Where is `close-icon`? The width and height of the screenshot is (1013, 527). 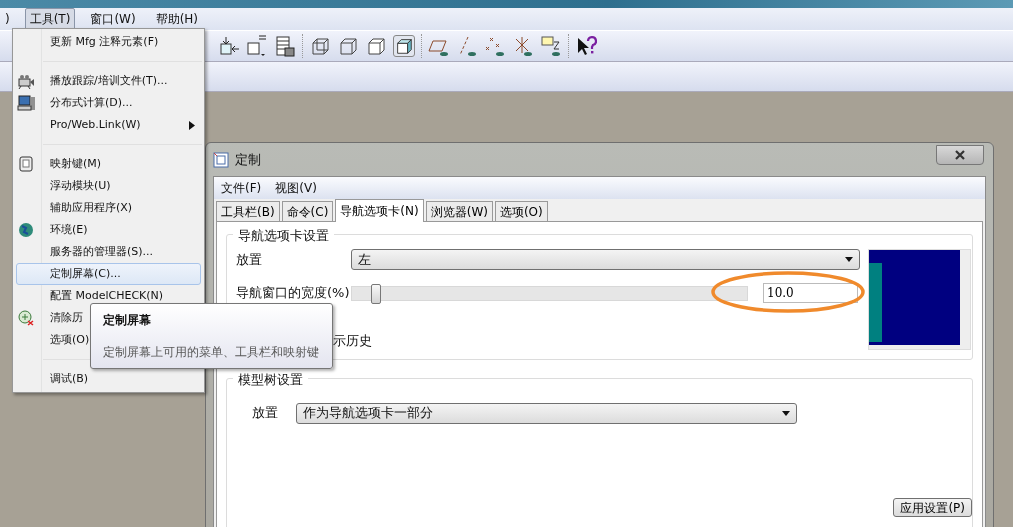
close-icon is located at coordinates (960, 155).